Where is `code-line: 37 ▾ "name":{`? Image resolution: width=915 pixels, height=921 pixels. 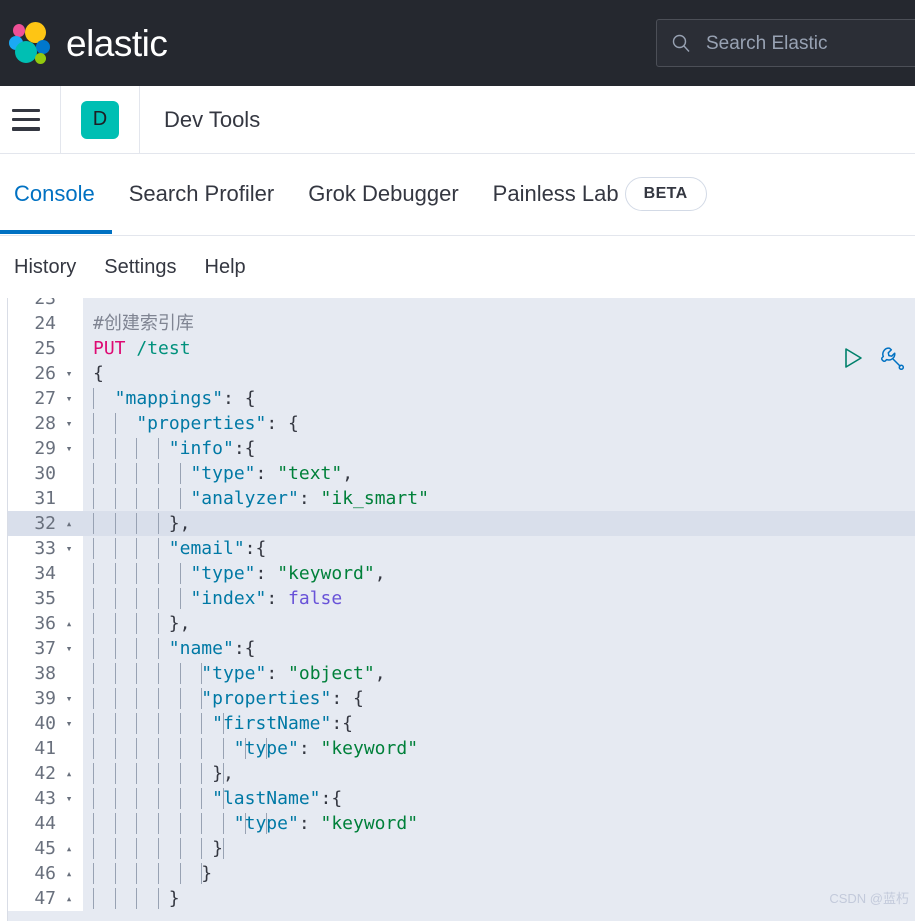 code-line: 37 ▾ "name":{ is located at coordinates (457, 648).